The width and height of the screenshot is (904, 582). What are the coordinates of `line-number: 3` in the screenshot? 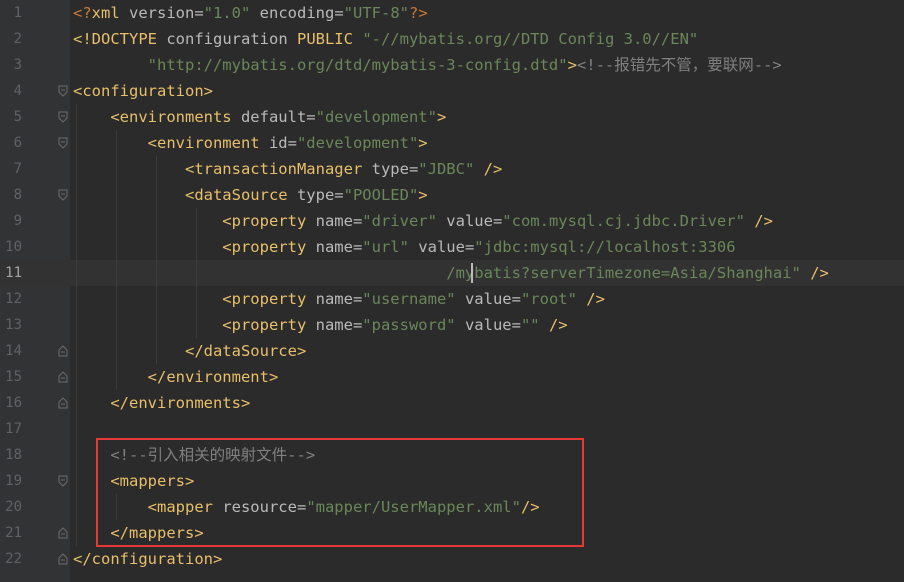 It's located at (17, 65).